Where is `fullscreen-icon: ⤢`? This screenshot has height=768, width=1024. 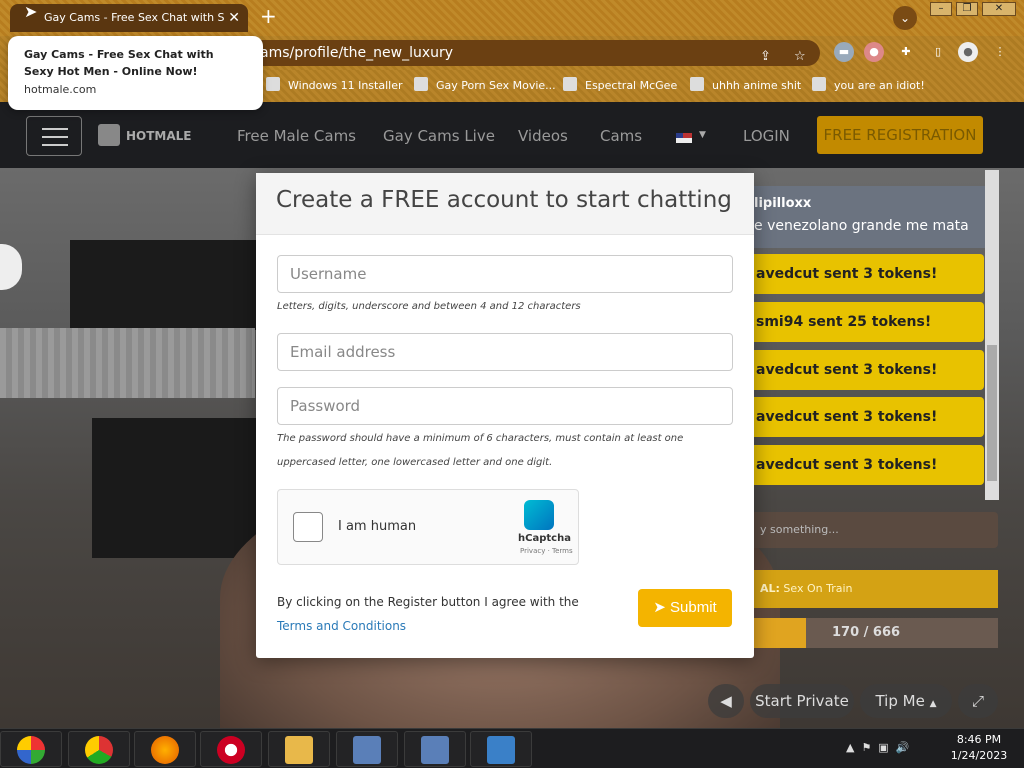
fullscreen-icon: ⤢ is located at coordinates (978, 701).